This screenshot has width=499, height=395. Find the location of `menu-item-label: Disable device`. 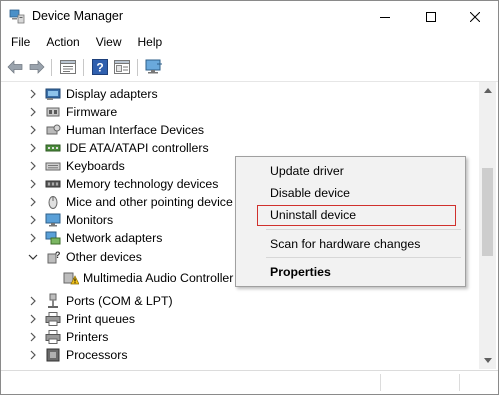

menu-item-label: Disable device is located at coordinates (310, 193).